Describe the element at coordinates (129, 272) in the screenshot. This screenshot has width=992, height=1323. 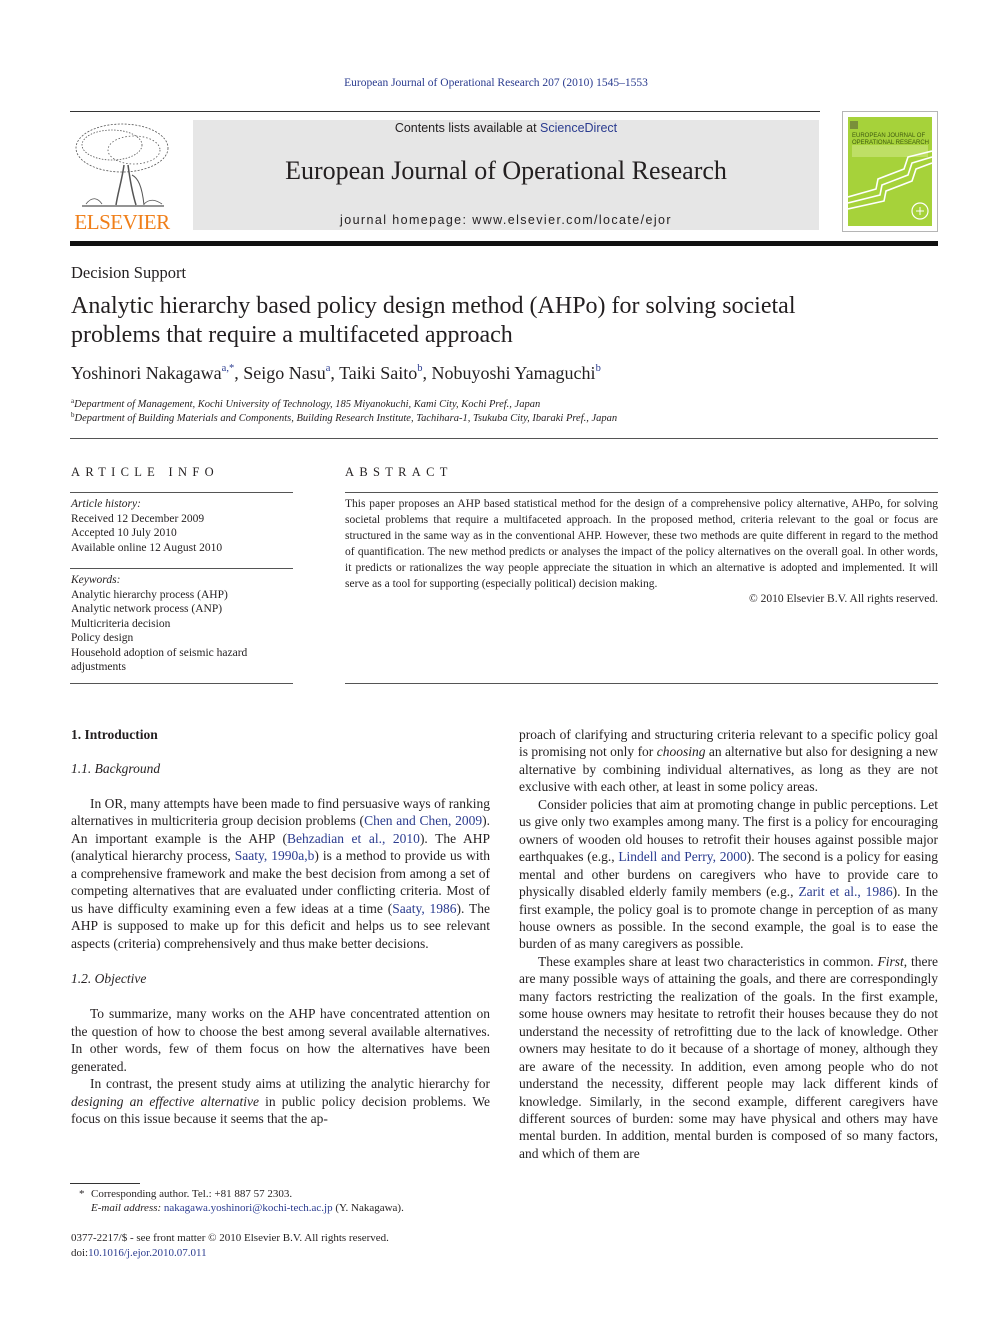
I see `article-section: Decision Support` at that location.